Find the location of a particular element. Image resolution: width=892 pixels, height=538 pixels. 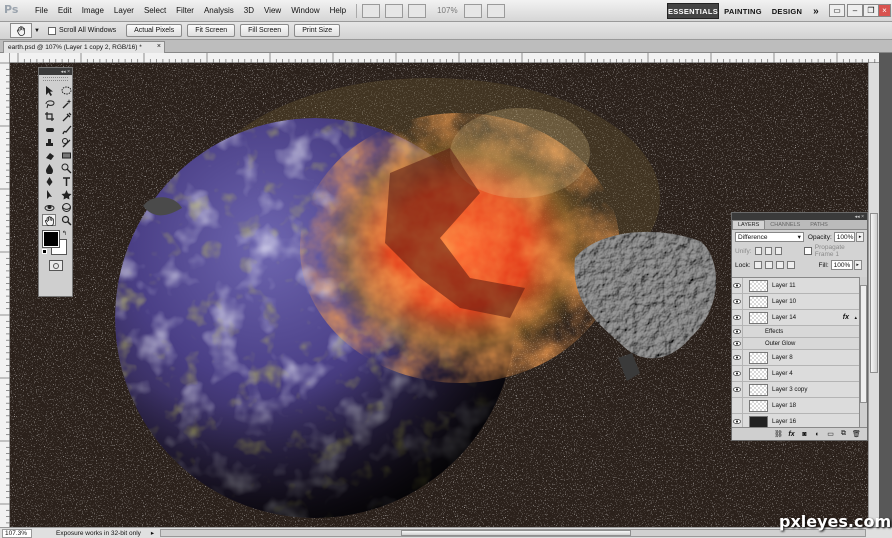

unify-visibility-icon is located at coordinates (768, 251).